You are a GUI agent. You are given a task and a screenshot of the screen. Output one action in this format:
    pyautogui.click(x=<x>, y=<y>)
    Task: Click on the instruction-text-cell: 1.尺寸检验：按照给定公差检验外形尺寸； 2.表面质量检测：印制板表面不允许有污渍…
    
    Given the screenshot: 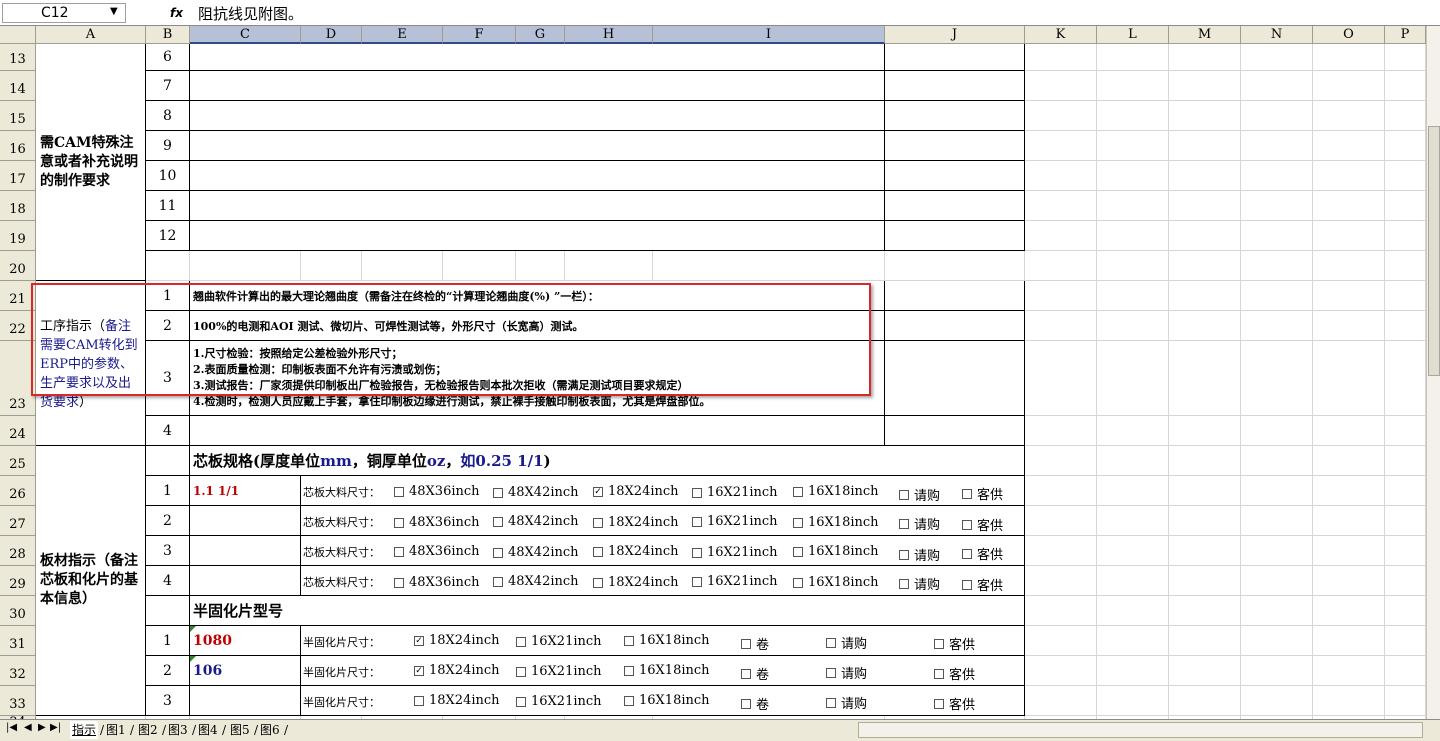 What is the action you would take?
    pyautogui.click(x=537, y=378)
    